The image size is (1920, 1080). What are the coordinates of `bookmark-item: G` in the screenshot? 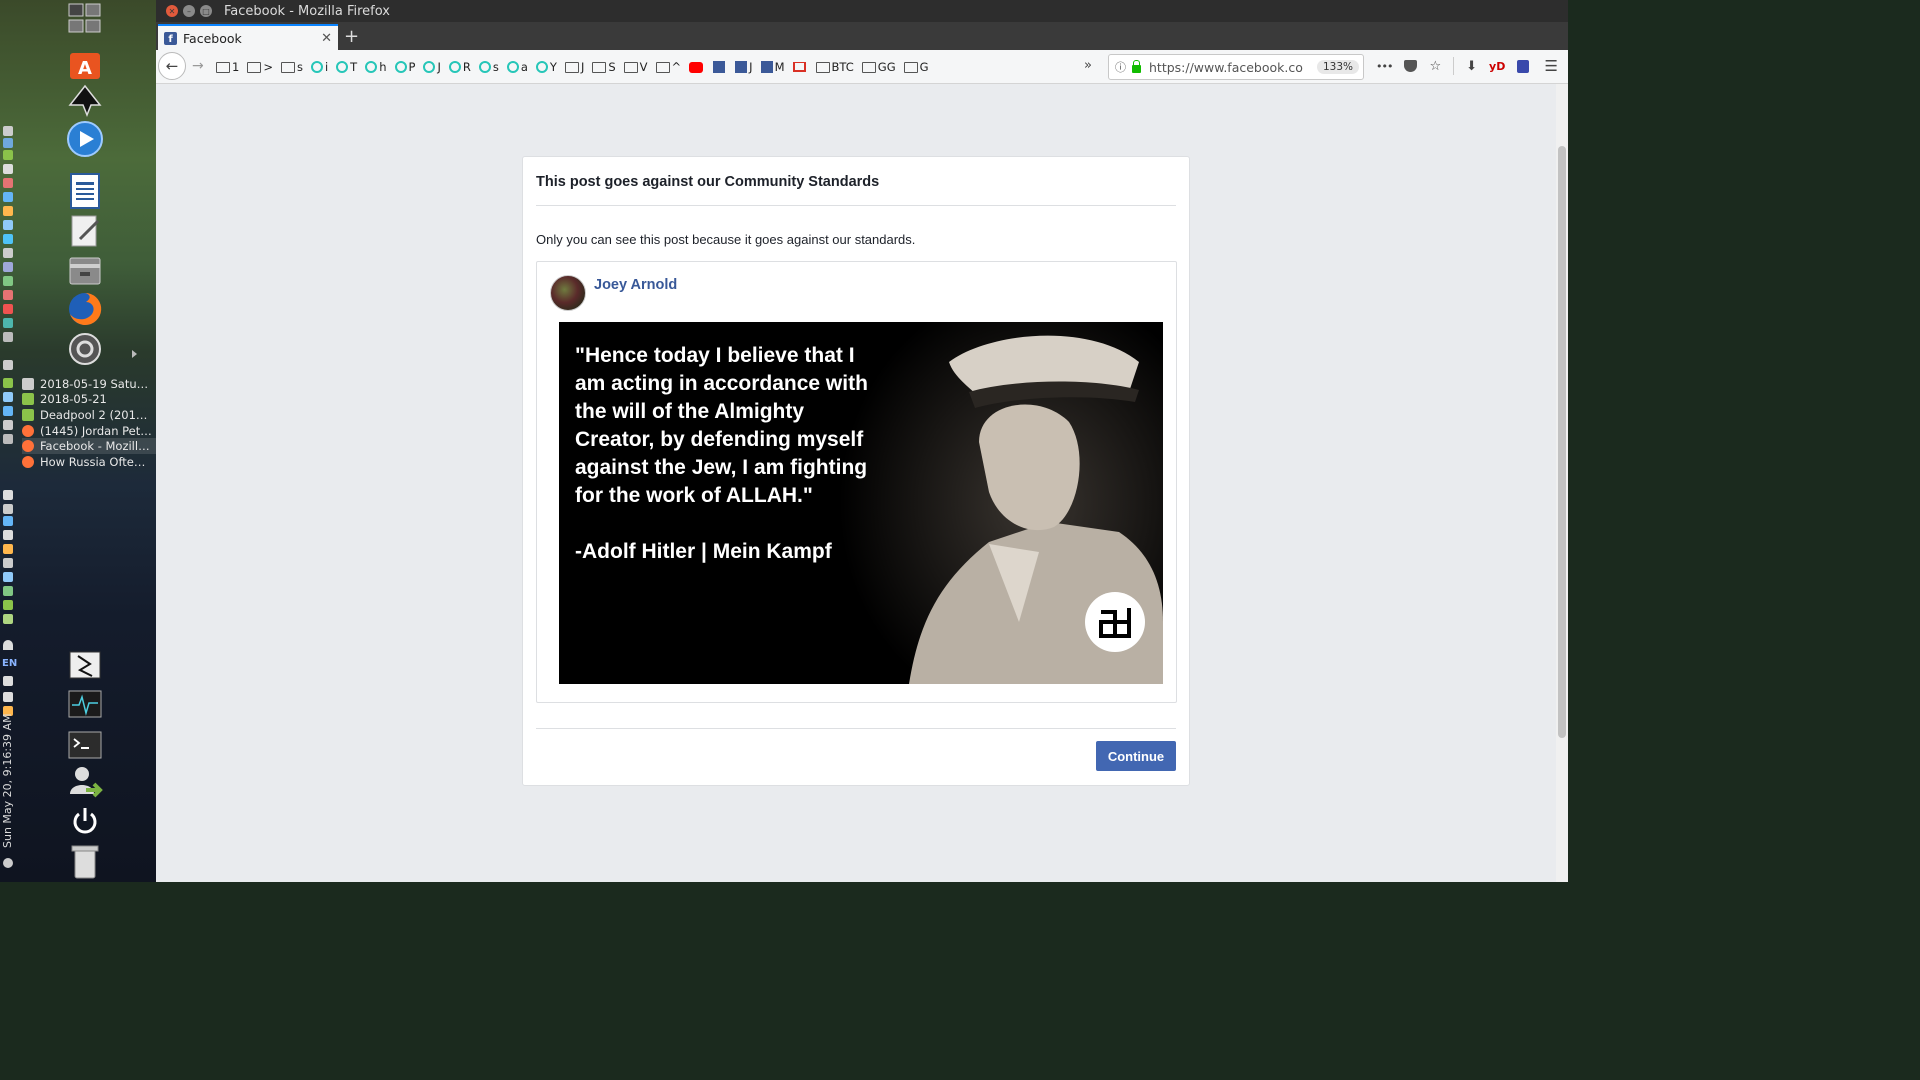 It's located at (916, 67).